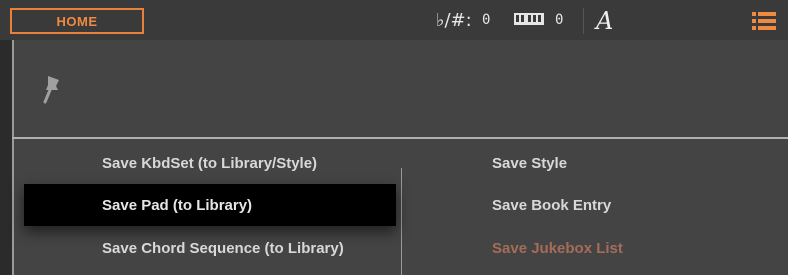 The image size is (788, 275). Describe the element at coordinates (529, 20) in the screenshot. I see `keyboard-icon` at that location.